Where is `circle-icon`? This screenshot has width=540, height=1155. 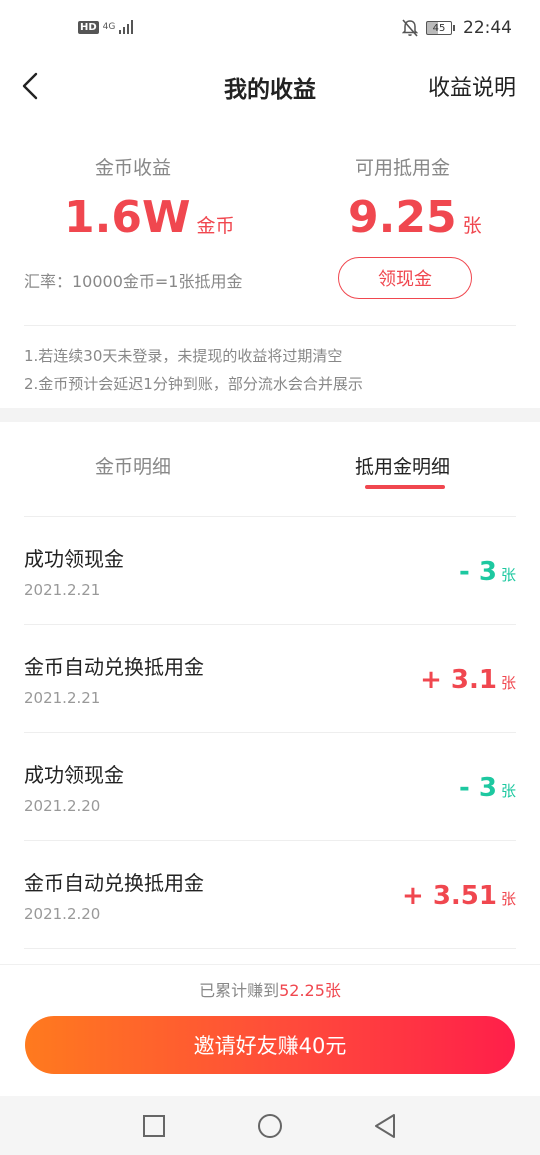
circle-icon is located at coordinates (270, 1126).